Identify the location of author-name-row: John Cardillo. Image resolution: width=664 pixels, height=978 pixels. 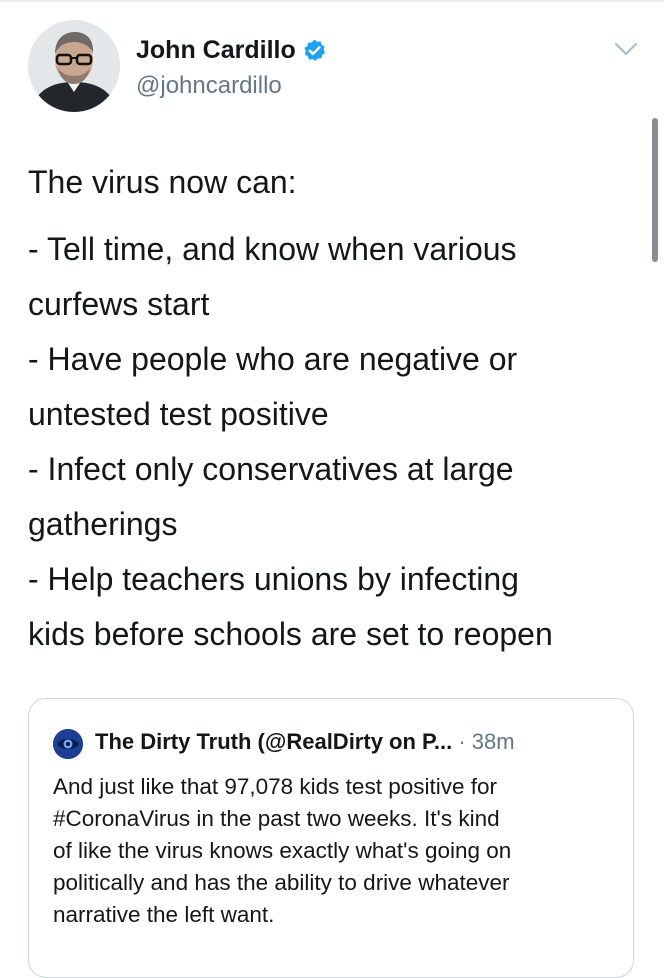
(231, 50).